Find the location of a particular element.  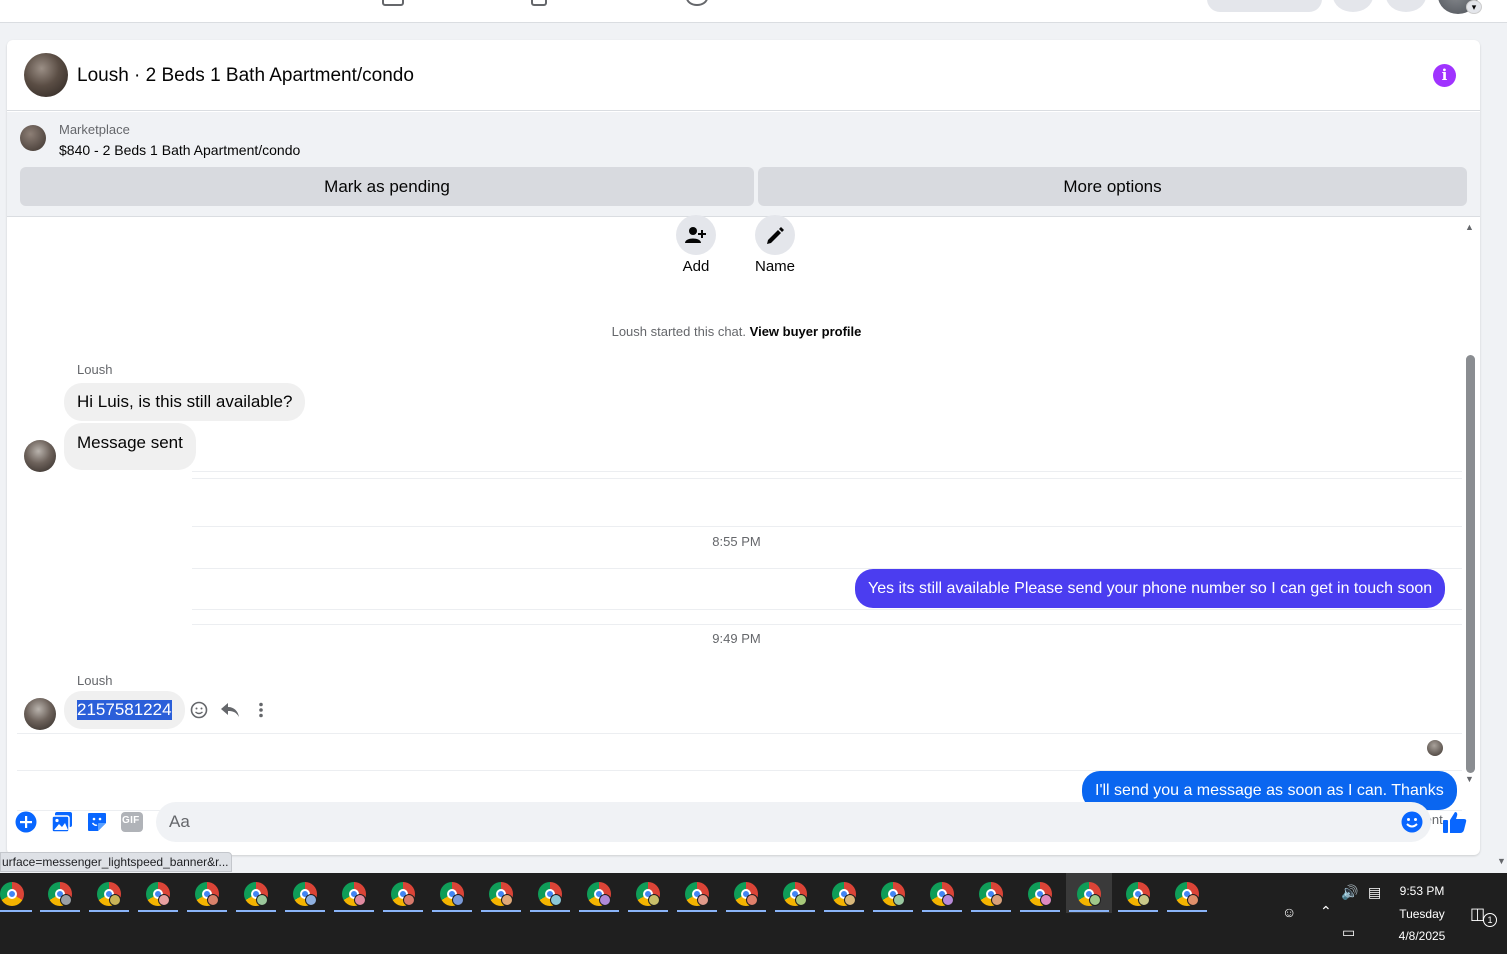

reply-button is located at coordinates (230, 710).